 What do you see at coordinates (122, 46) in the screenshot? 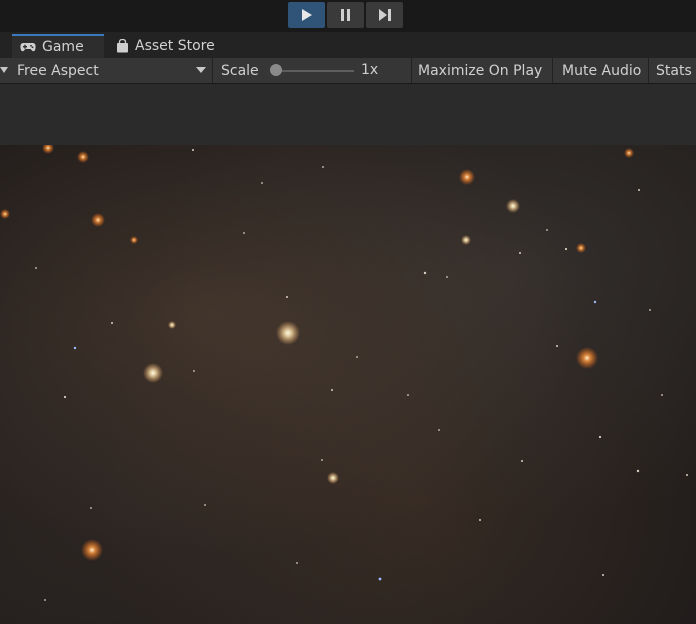
I see `shopping-bag-icon` at bounding box center [122, 46].